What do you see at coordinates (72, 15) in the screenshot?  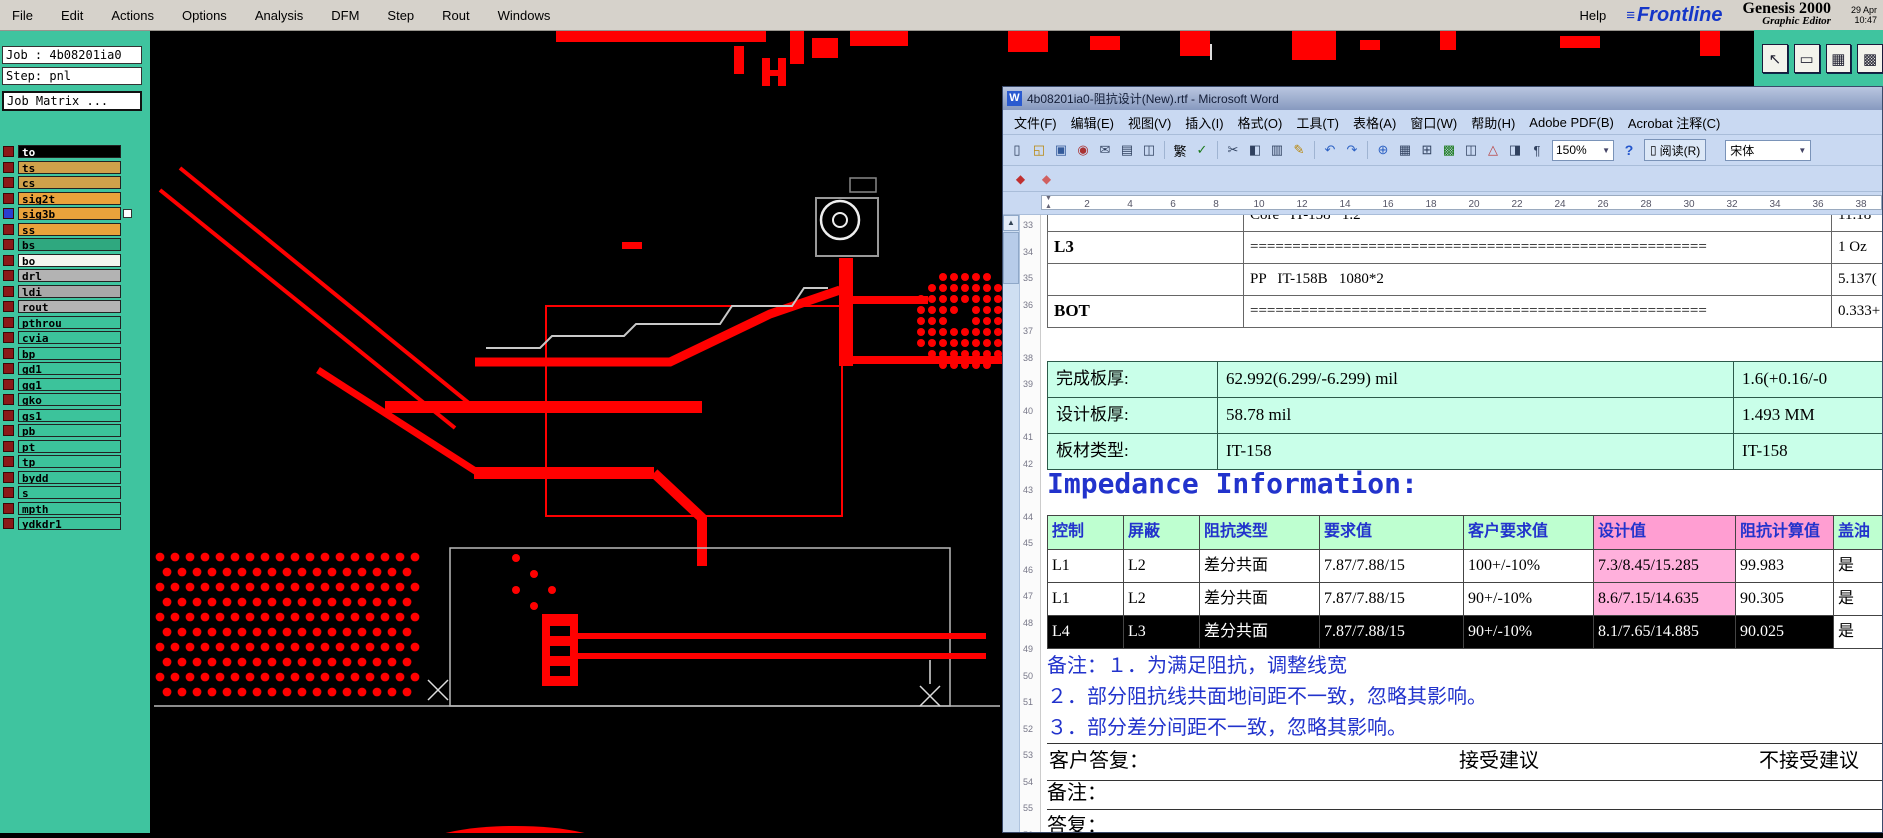 I see `menu-edit: Edit` at bounding box center [72, 15].